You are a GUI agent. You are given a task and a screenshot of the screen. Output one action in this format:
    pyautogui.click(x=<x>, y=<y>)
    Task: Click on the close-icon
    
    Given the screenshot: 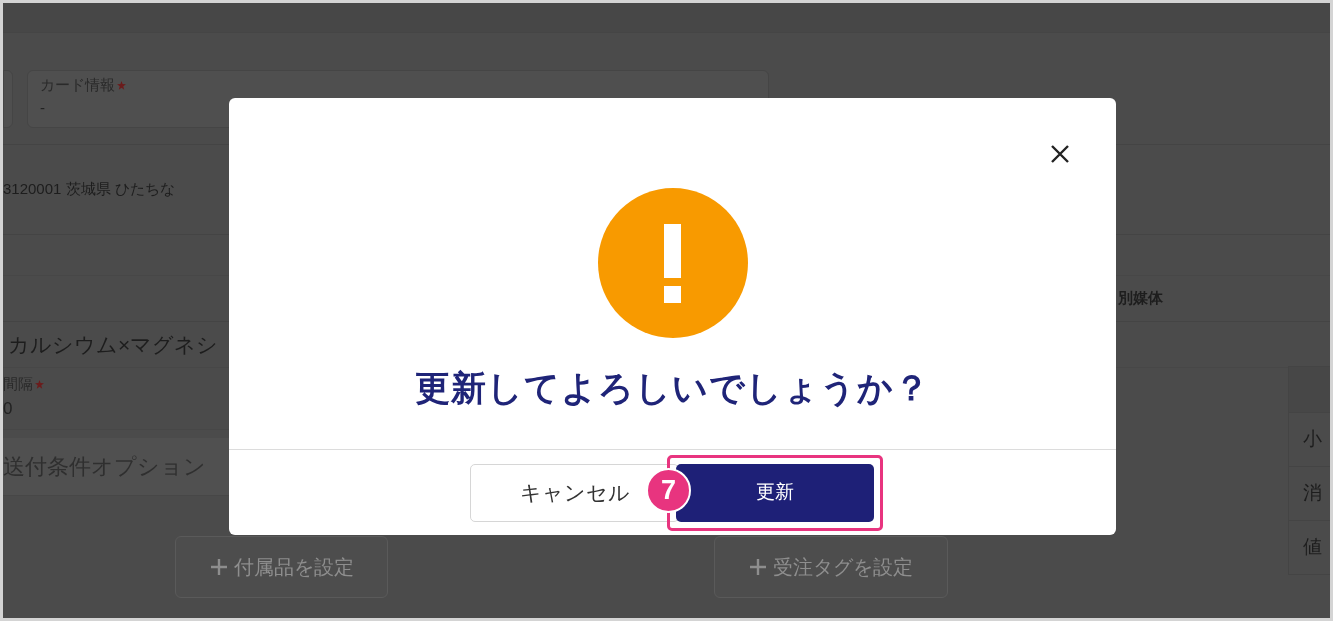 What is the action you would take?
    pyautogui.click(x=1060, y=154)
    